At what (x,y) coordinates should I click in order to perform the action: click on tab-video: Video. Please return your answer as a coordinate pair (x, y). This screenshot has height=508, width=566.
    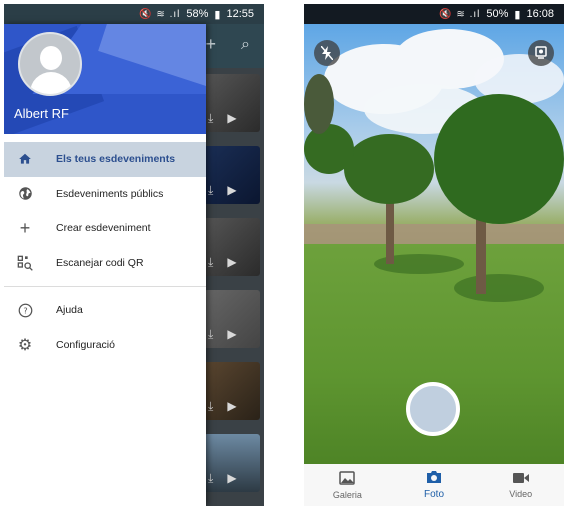
    Looking at the image, I should click on (520, 485).